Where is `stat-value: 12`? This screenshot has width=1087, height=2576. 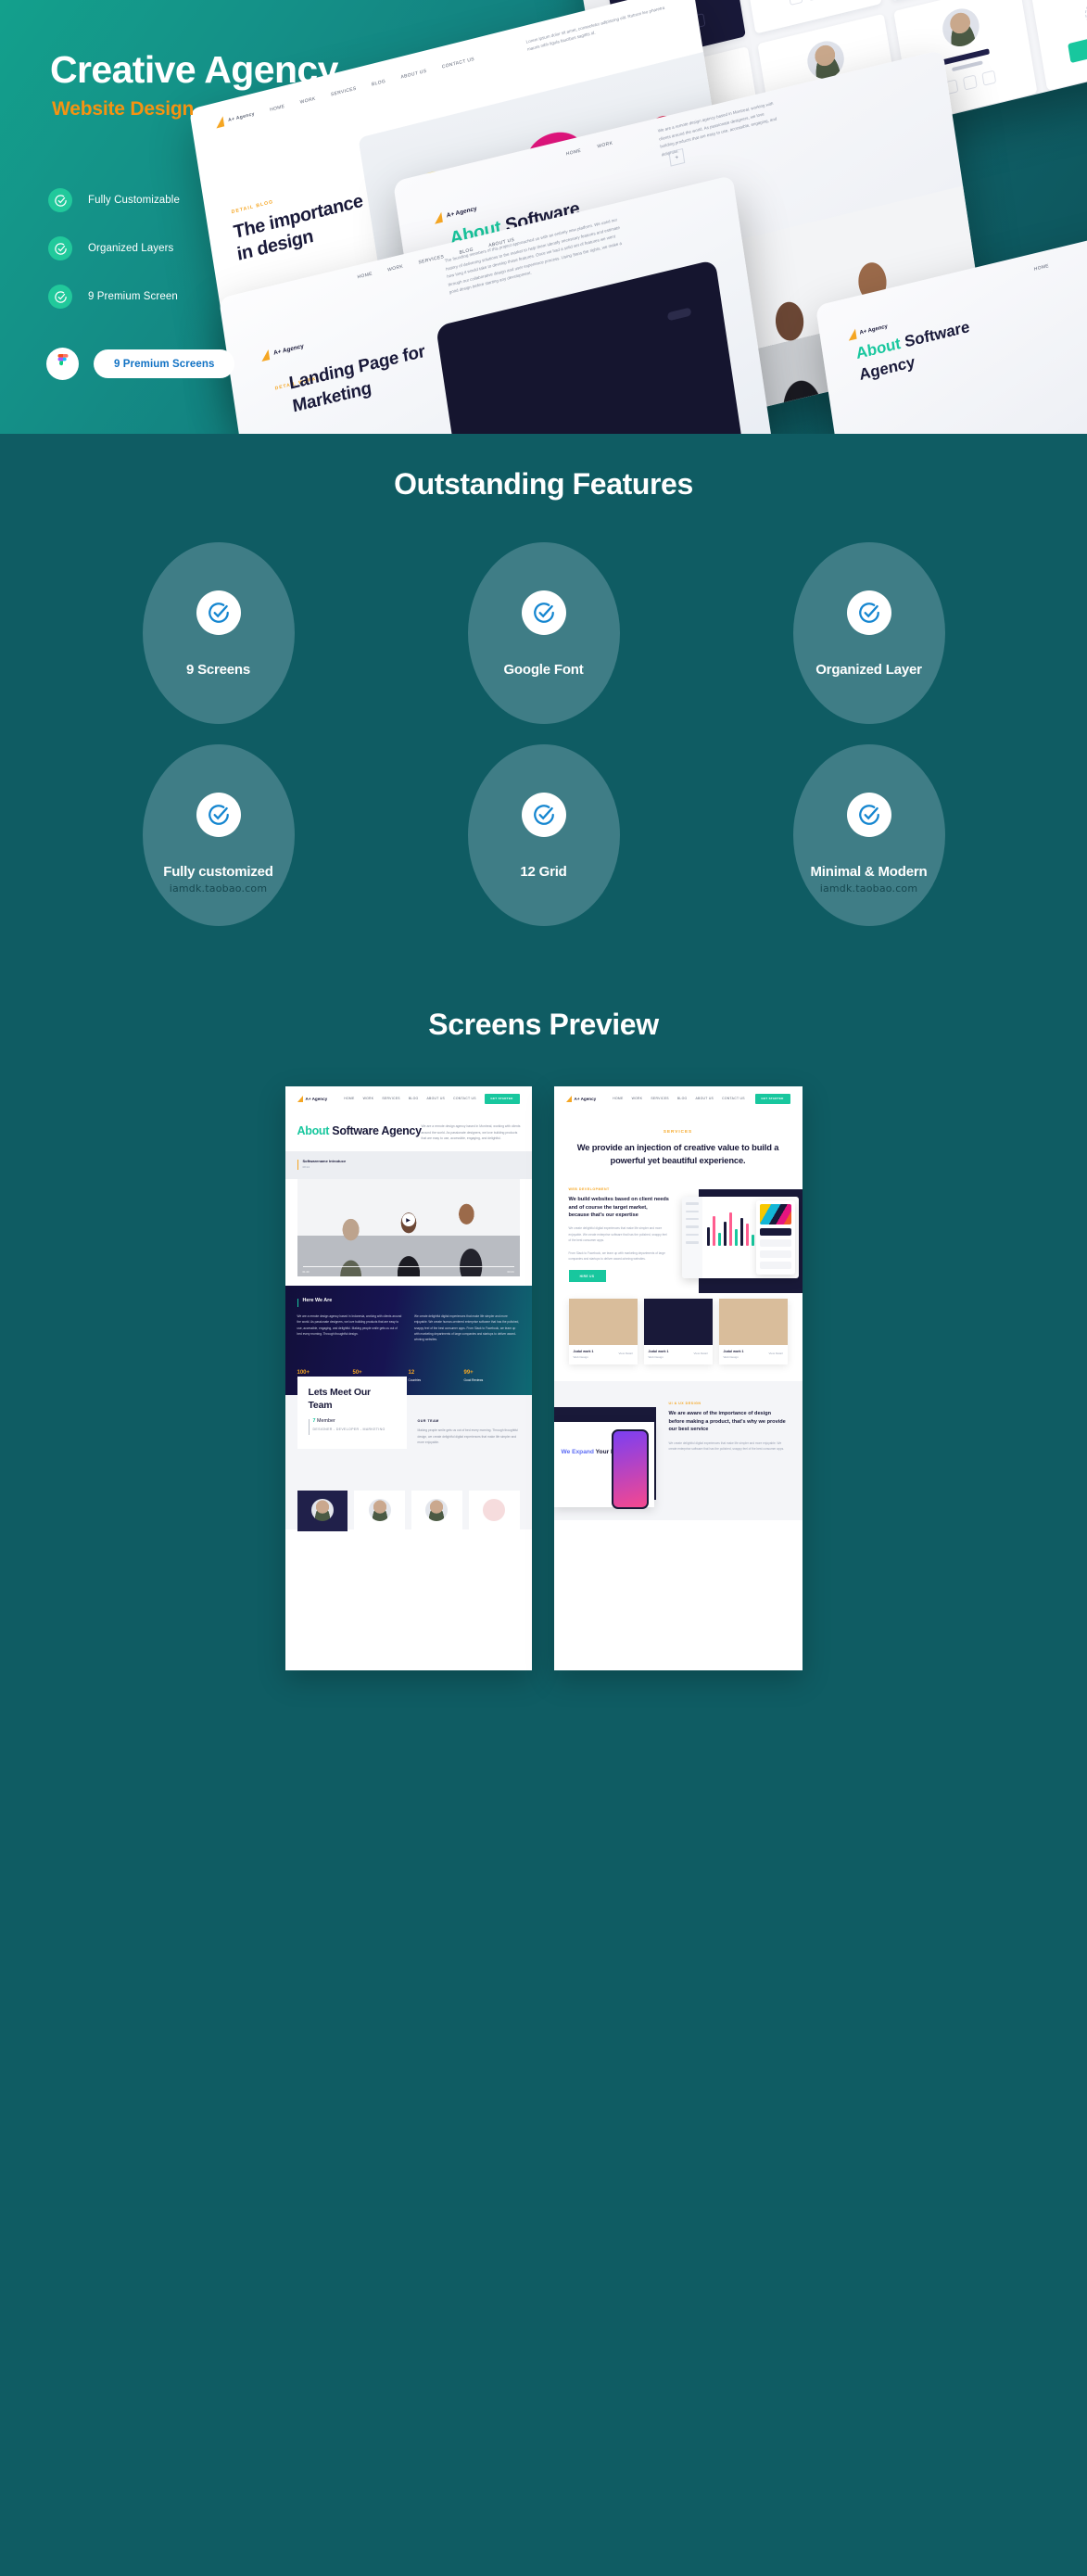
stat-value: 12 is located at coordinates (411, 1374).